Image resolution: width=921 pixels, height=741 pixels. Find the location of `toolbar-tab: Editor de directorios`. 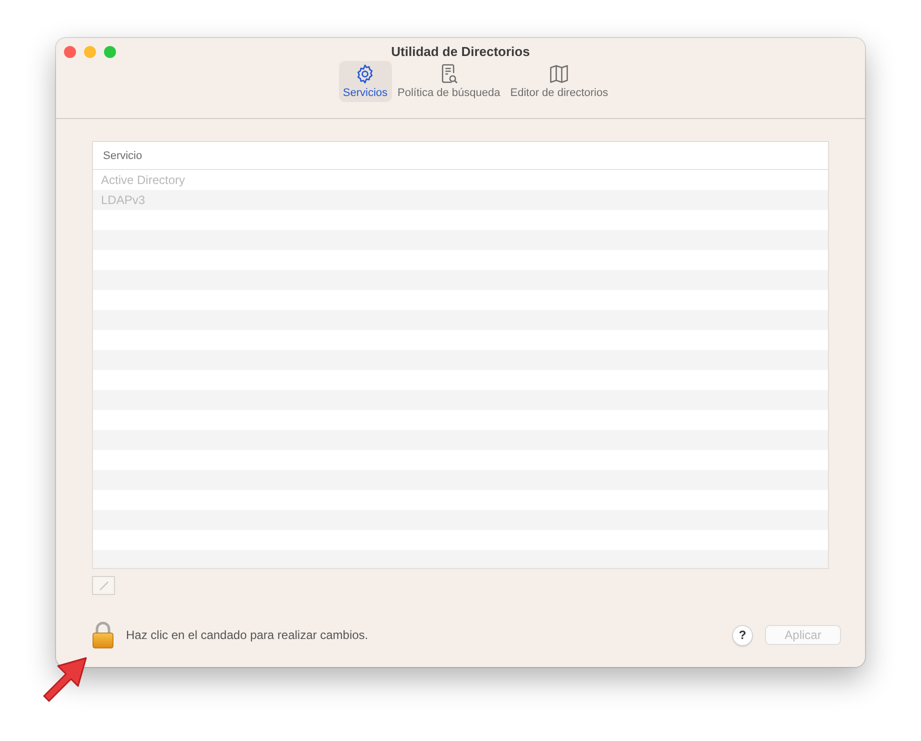

toolbar-tab: Editor de directorios is located at coordinates (559, 81).